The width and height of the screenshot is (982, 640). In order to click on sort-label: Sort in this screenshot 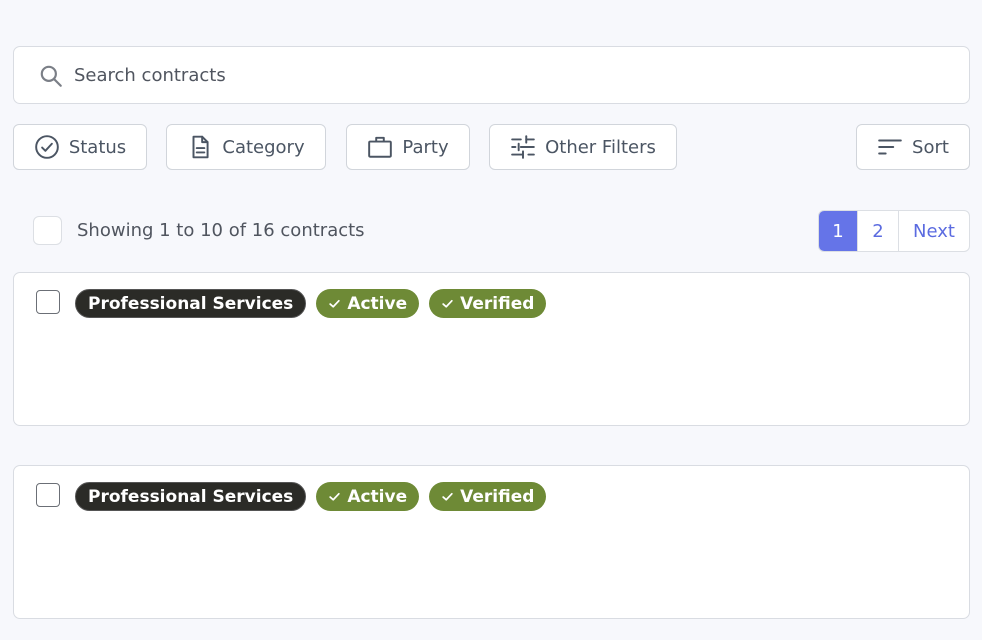, I will do `click(930, 147)`.